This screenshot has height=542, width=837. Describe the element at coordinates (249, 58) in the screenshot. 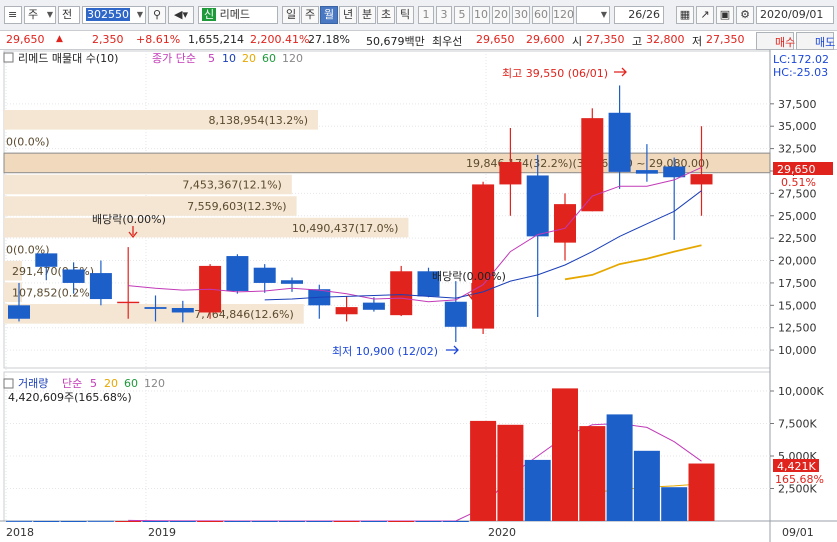

I see `ma-legend-20: 20` at that location.